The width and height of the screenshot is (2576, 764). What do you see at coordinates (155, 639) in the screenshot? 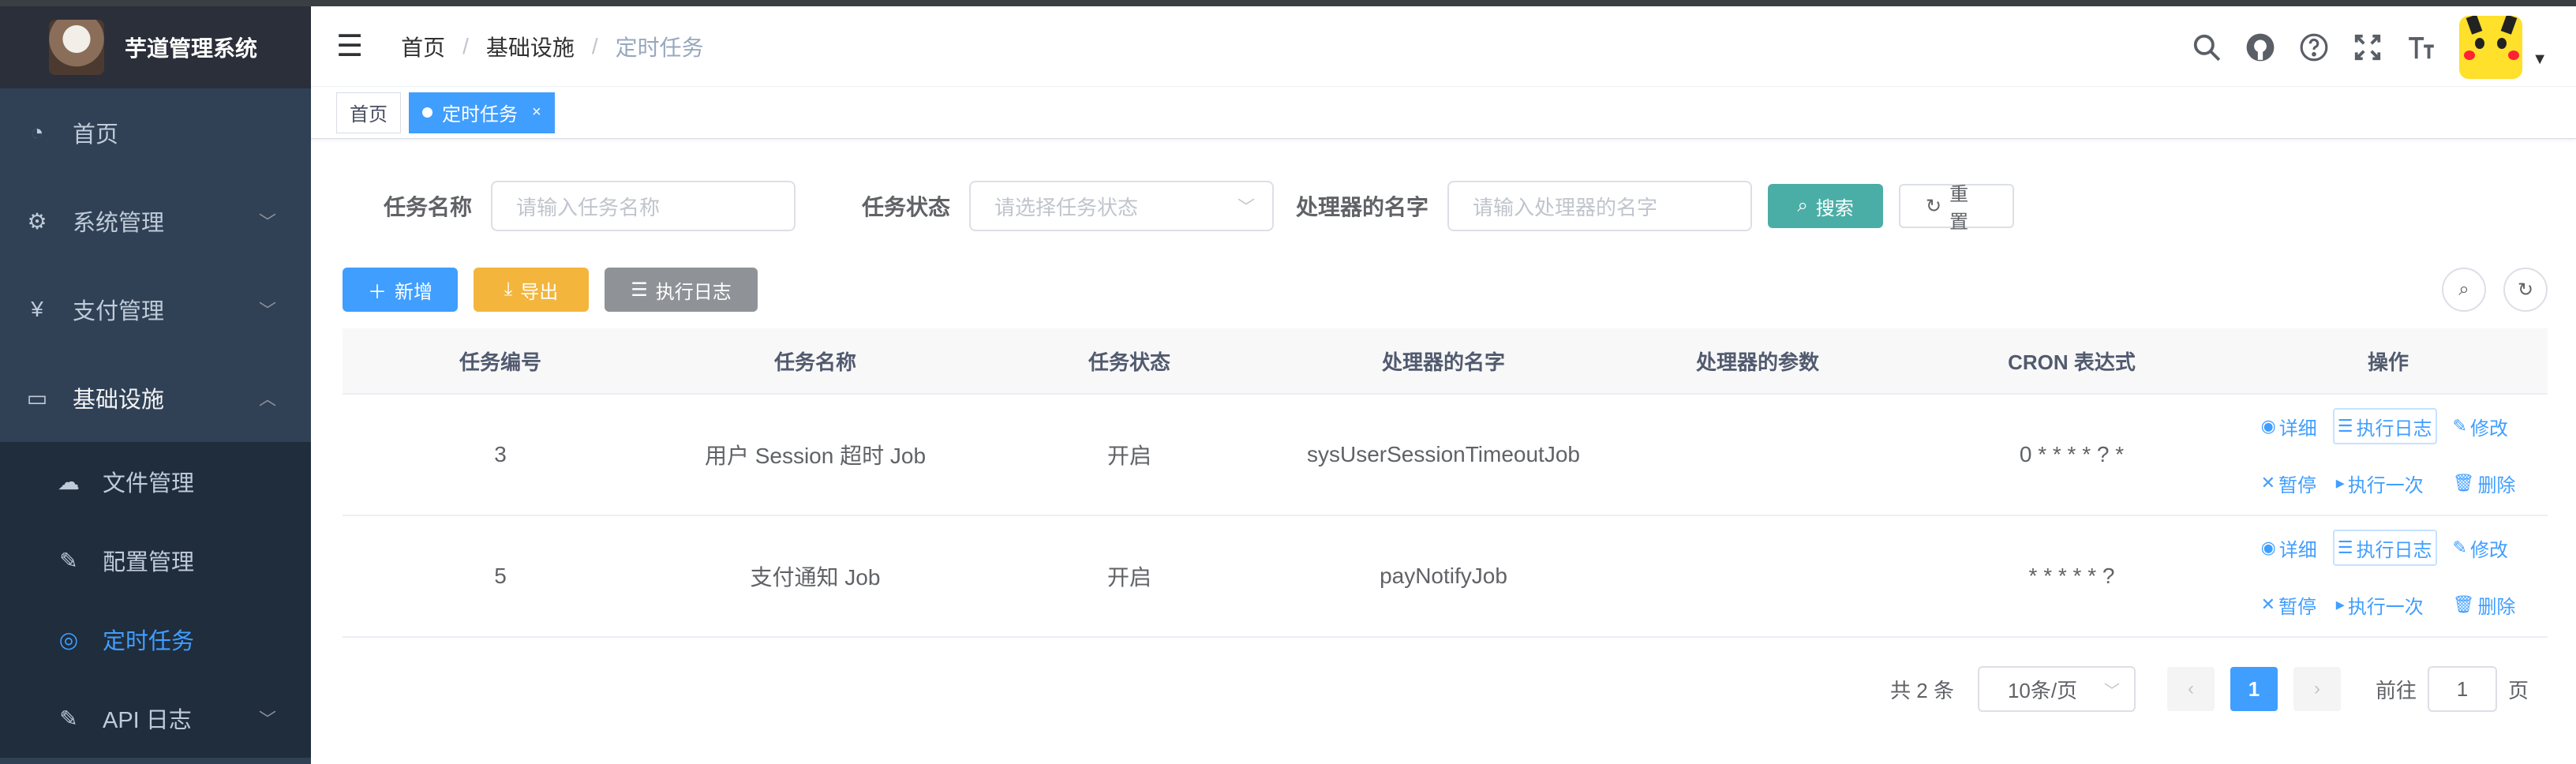
I see `sidebar-item-job: ◎ 定时任务` at bounding box center [155, 639].